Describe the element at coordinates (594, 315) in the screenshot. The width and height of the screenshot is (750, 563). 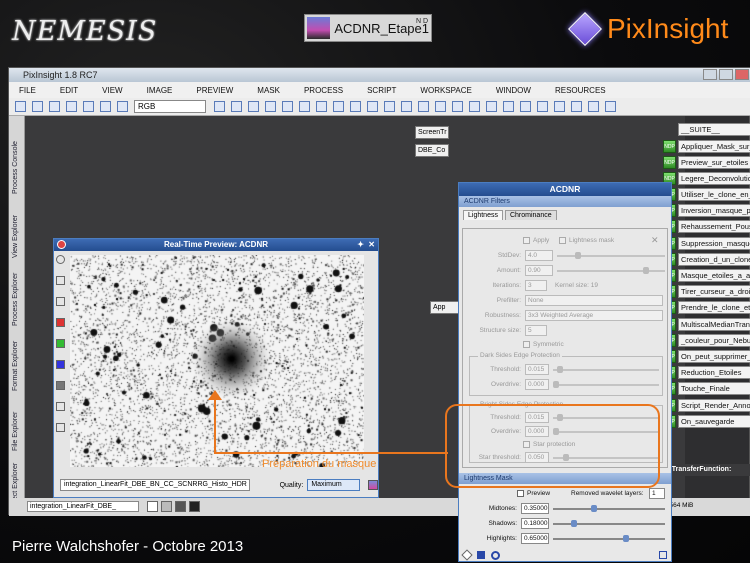
I see `robustness-select: 3x3 Weighted Average` at that location.